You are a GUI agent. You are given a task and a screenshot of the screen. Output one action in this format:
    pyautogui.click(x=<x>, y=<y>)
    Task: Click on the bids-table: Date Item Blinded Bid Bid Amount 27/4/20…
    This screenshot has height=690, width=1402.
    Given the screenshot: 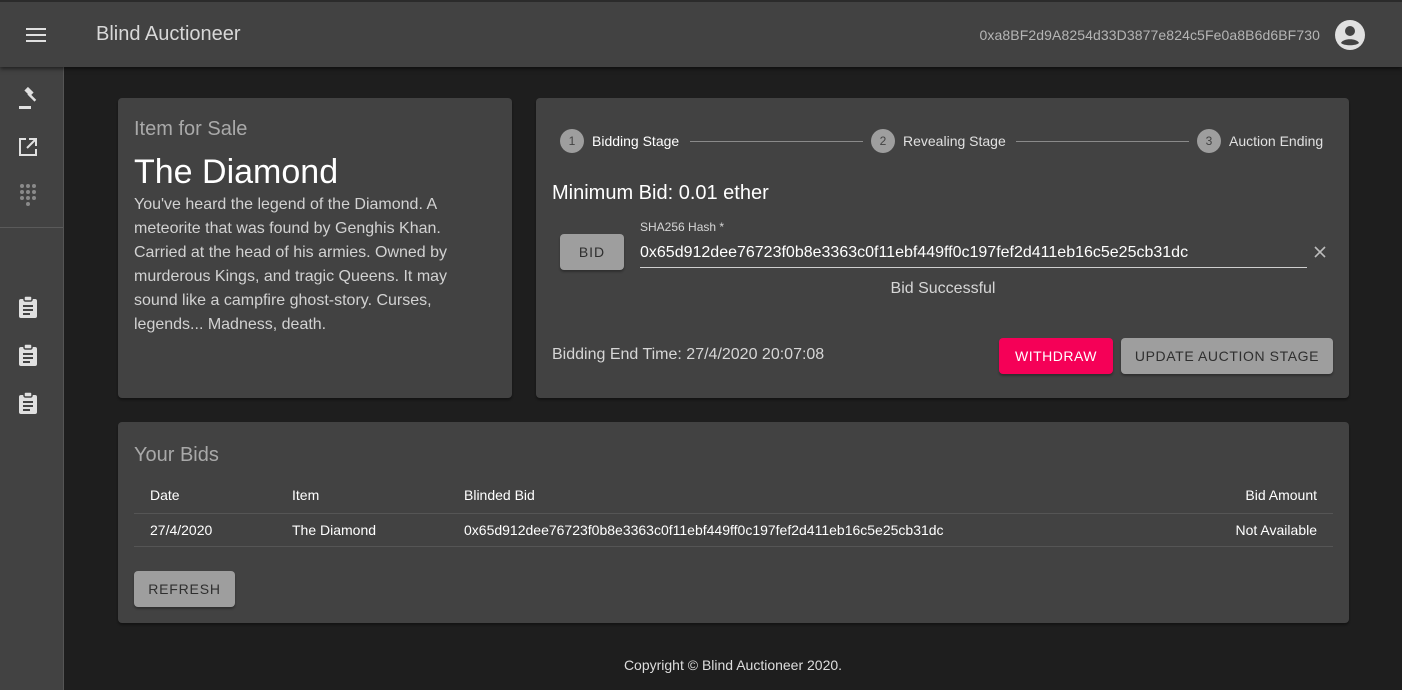 What is the action you would take?
    pyautogui.click(x=733, y=512)
    